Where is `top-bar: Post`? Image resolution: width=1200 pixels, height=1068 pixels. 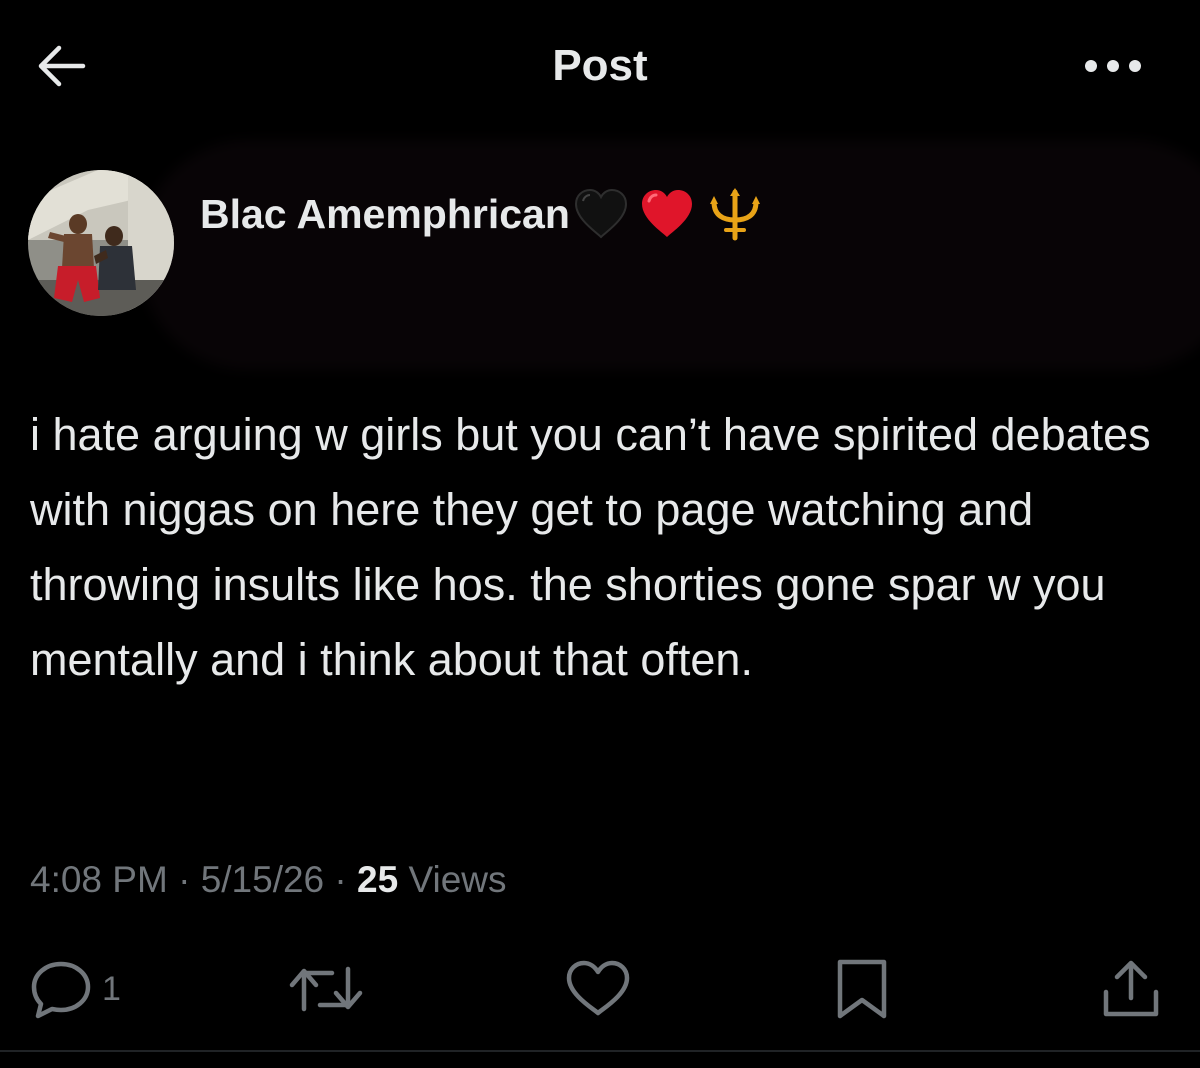
top-bar: Post is located at coordinates (600, 65).